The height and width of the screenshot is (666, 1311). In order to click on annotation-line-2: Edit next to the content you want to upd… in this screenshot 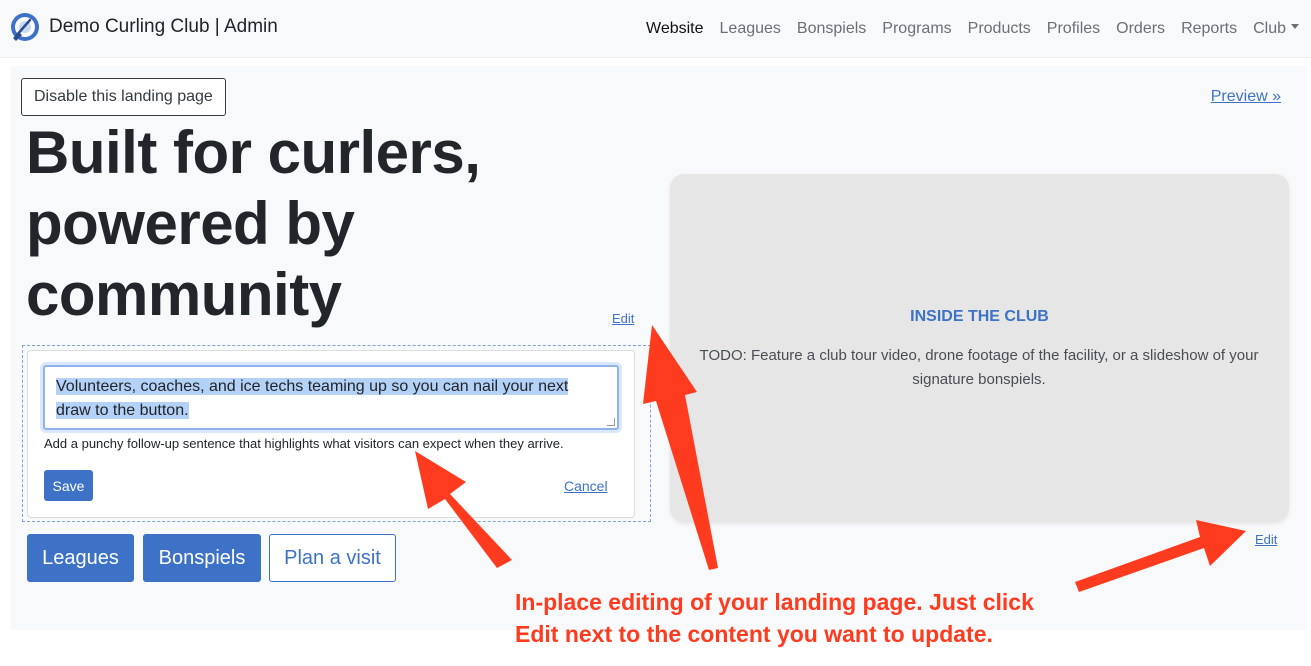, I will do `click(754, 634)`.